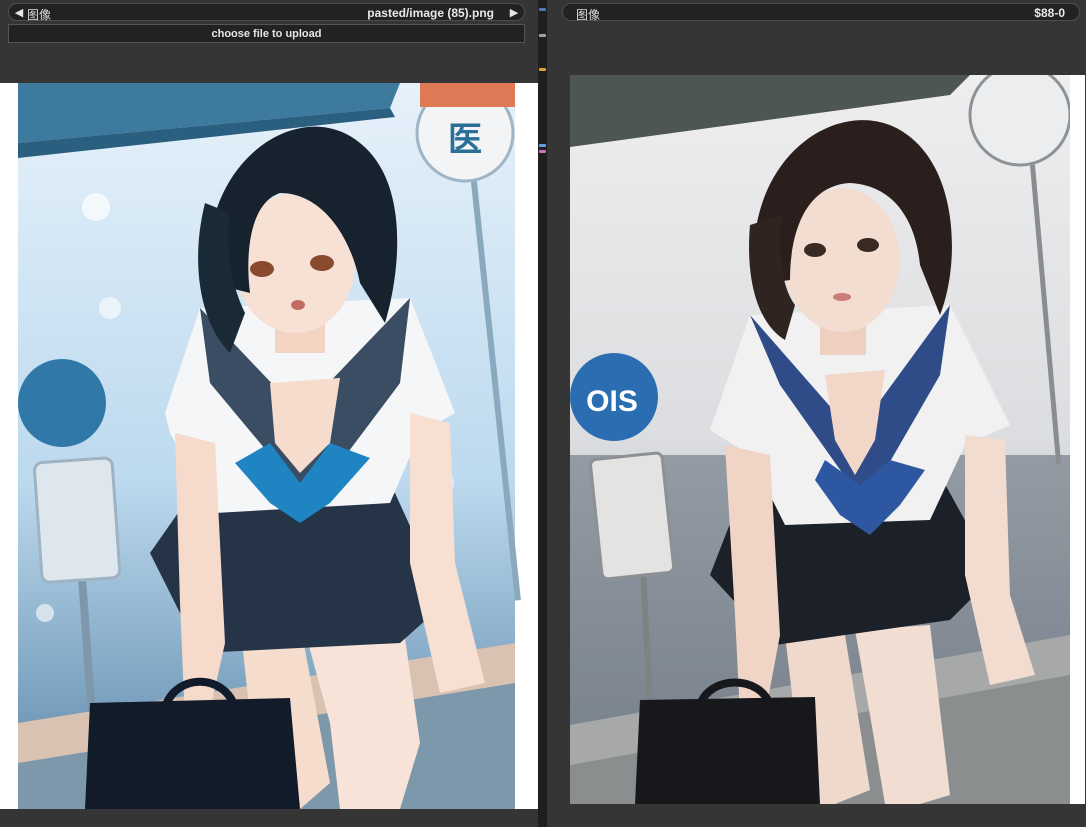 This screenshot has height=827, width=1086. What do you see at coordinates (588, 15) in the screenshot?
I see `image-widget-label-right: 图像` at bounding box center [588, 15].